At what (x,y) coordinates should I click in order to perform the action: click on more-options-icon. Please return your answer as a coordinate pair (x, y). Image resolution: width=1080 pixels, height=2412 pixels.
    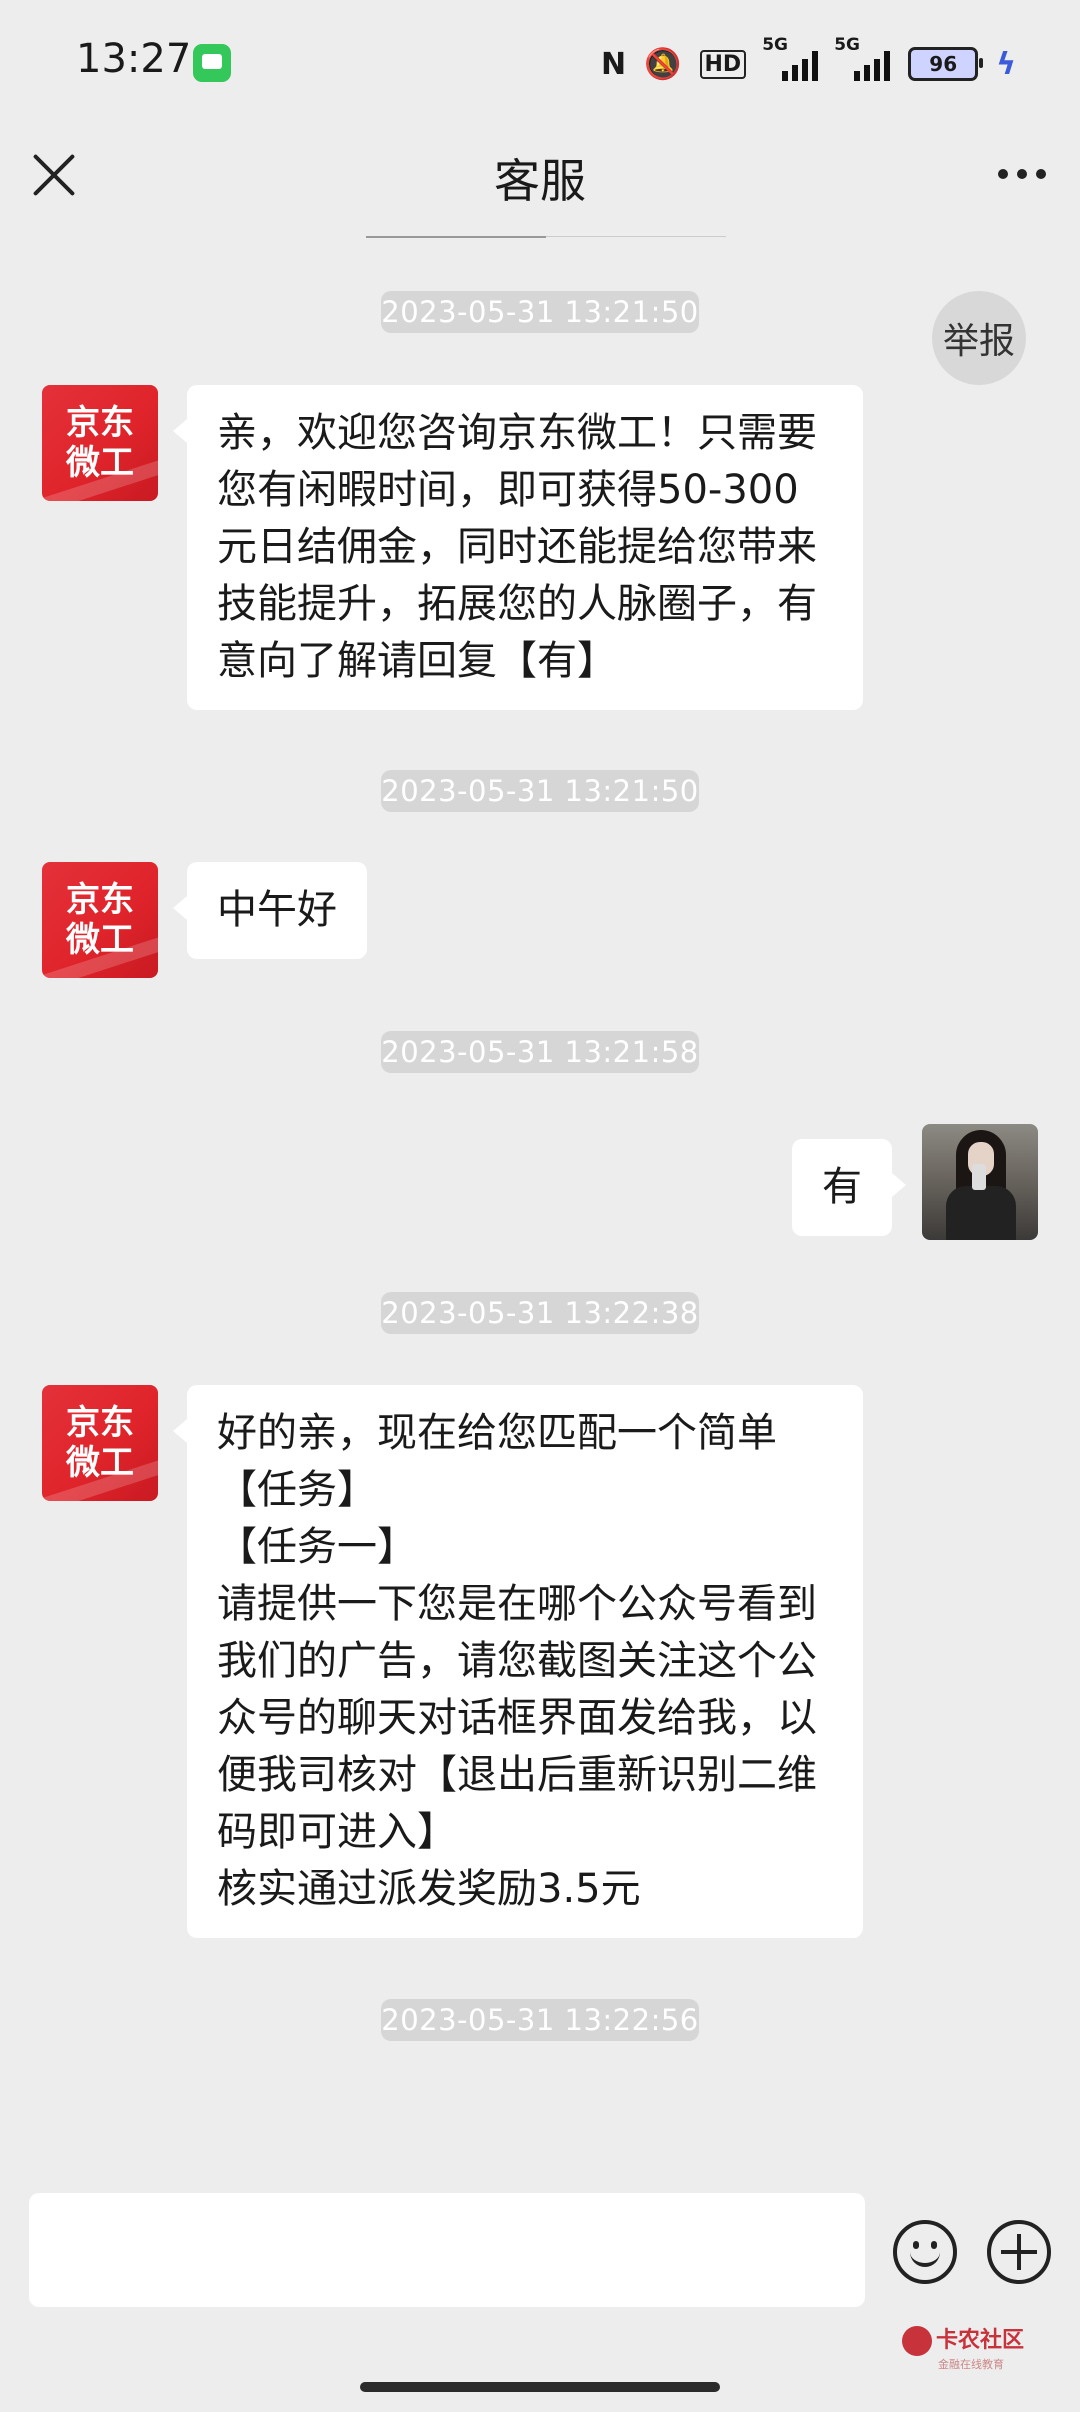
    Looking at the image, I should click on (1022, 174).